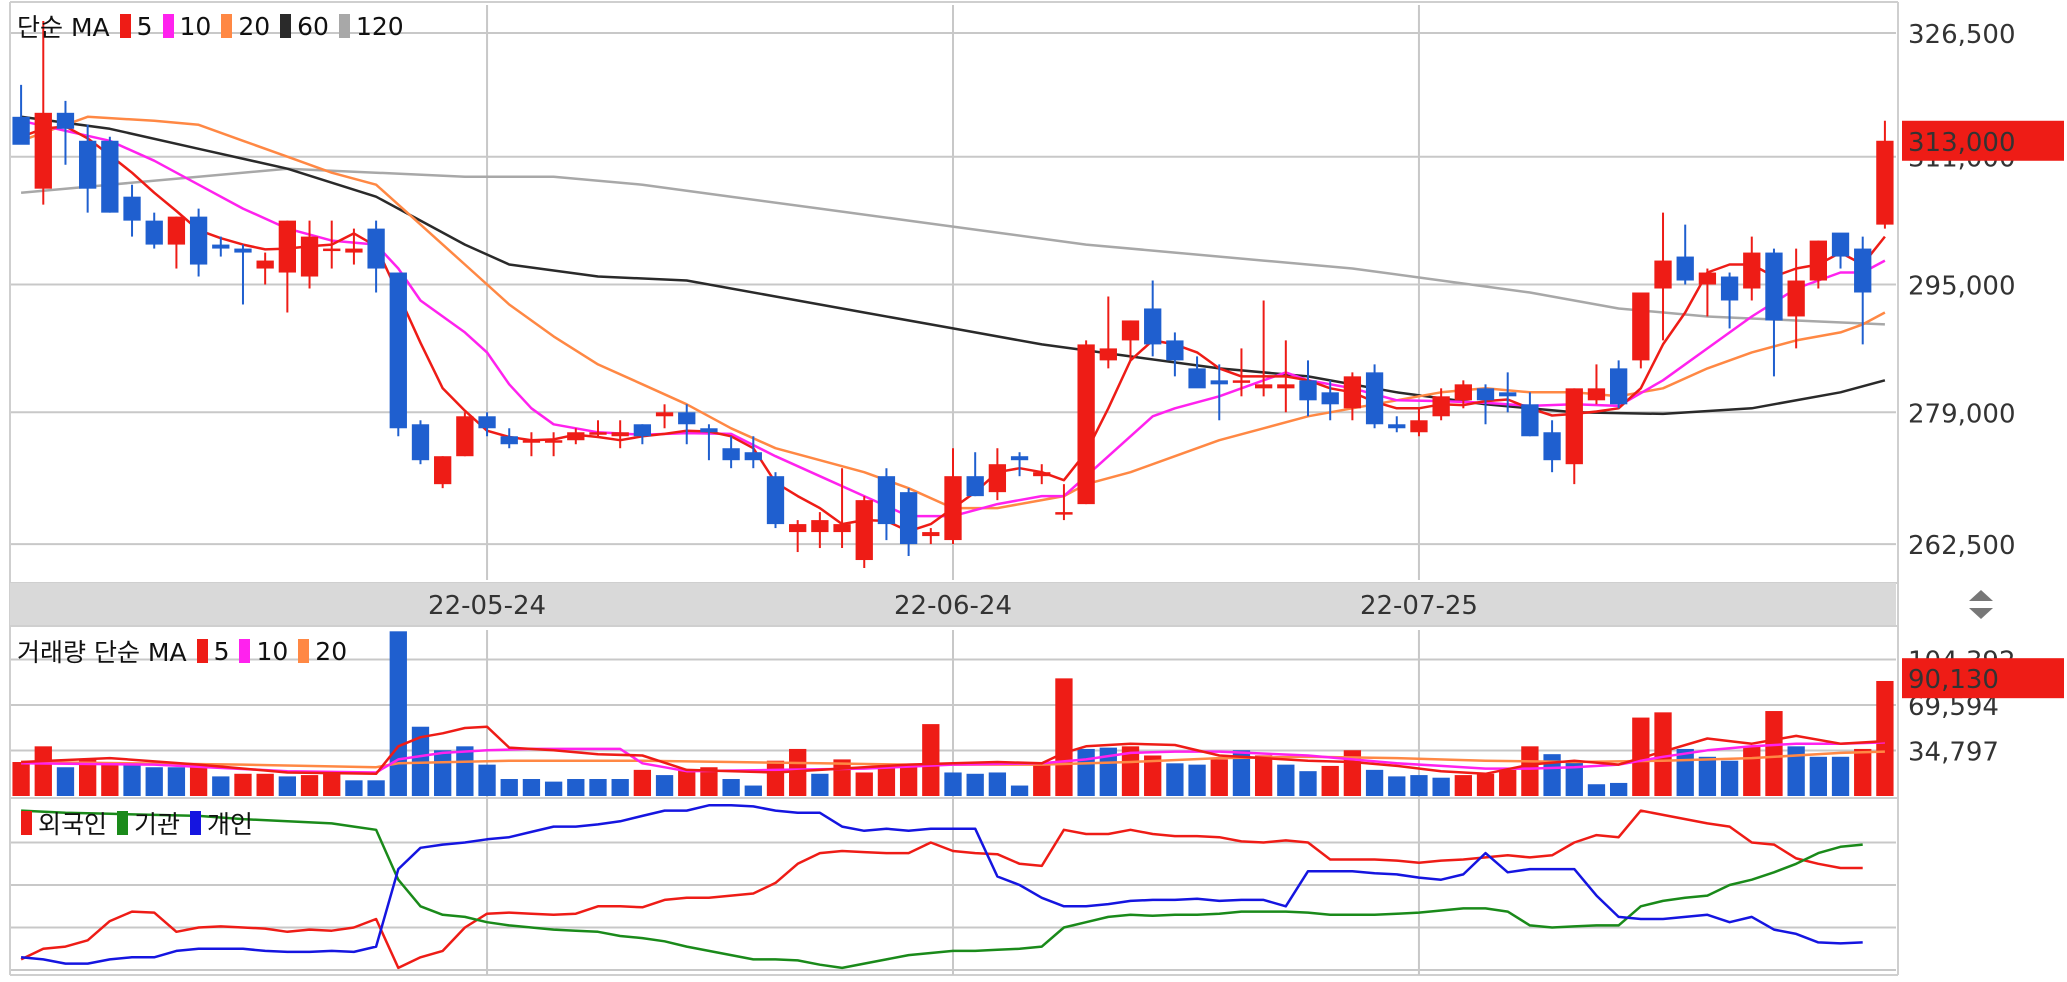  I want to click on price-legend-title: 단순 MA, so click(63, 27).